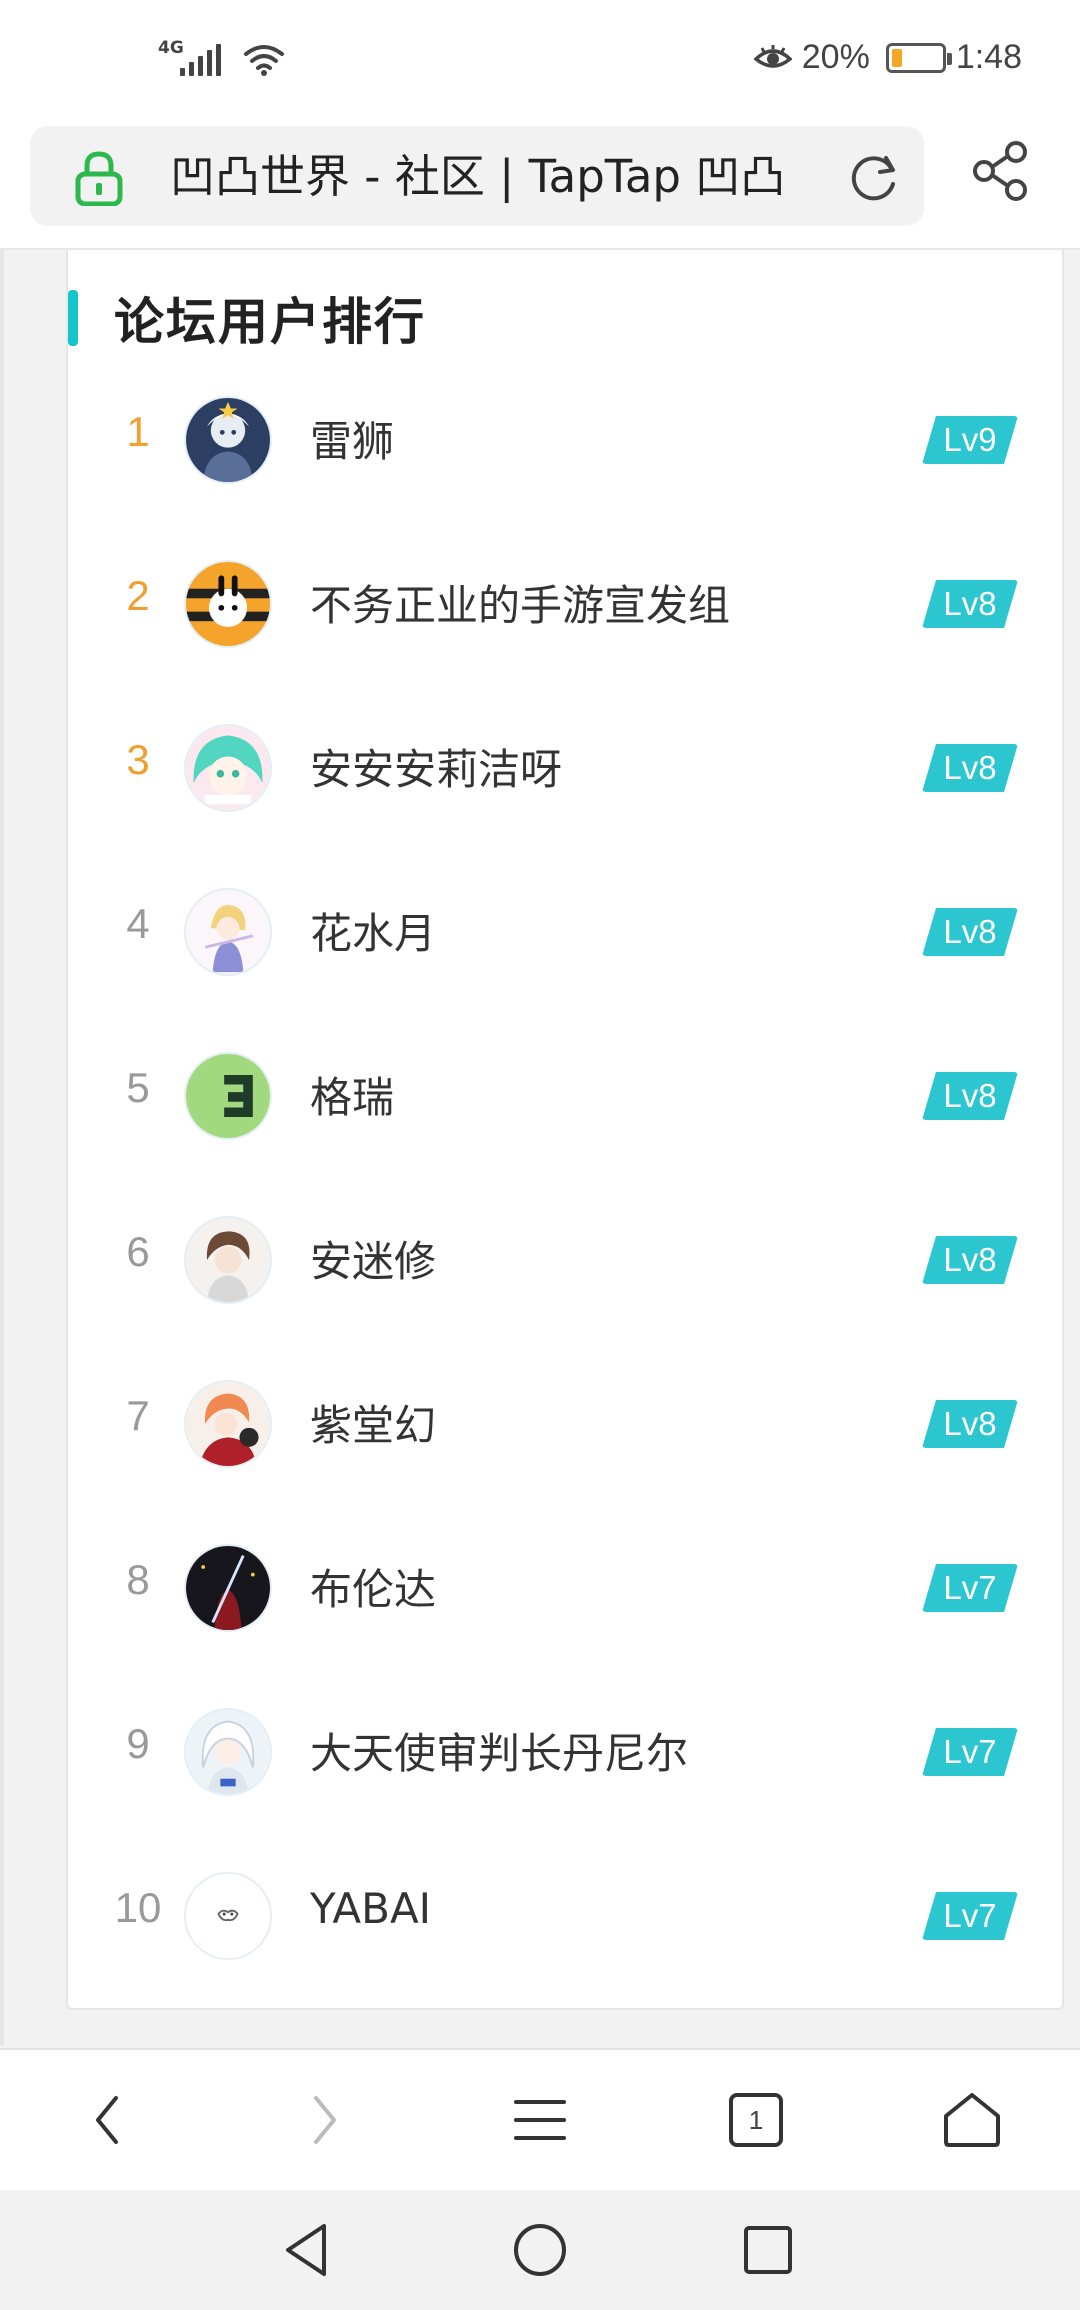 The width and height of the screenshot is (1080, 2310). Describe the element at coordinates (565, 1424) in the screenshot. I see `ranking-row: 7 紫堂幻 Lv8` at that location.